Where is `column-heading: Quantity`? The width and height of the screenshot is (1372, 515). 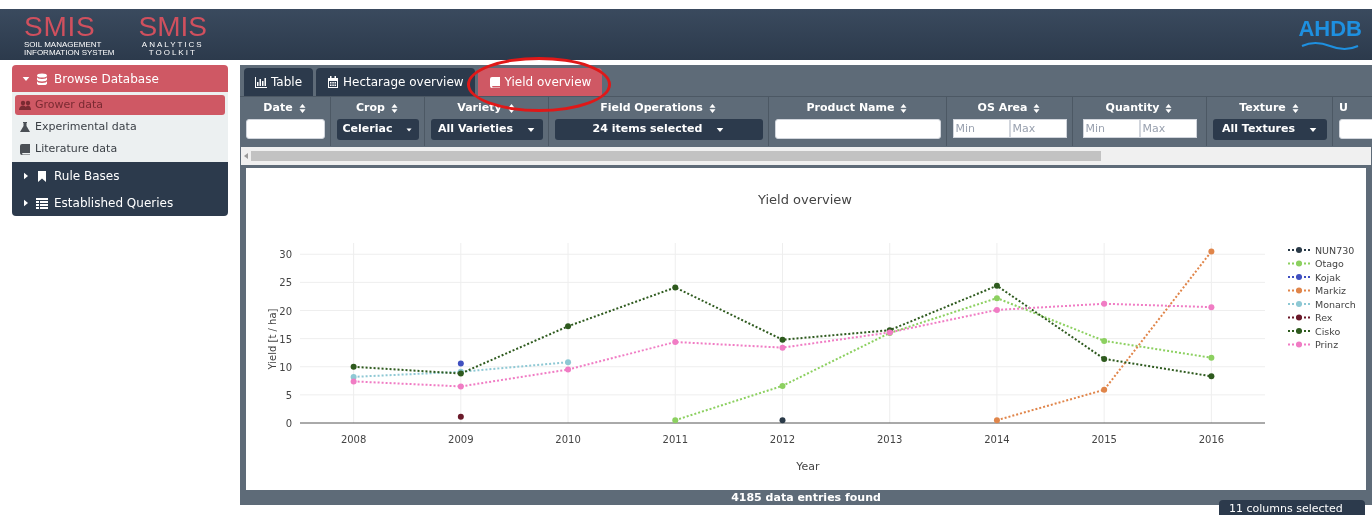 column-heading: Quantity is located at coordinates (1139, 108).